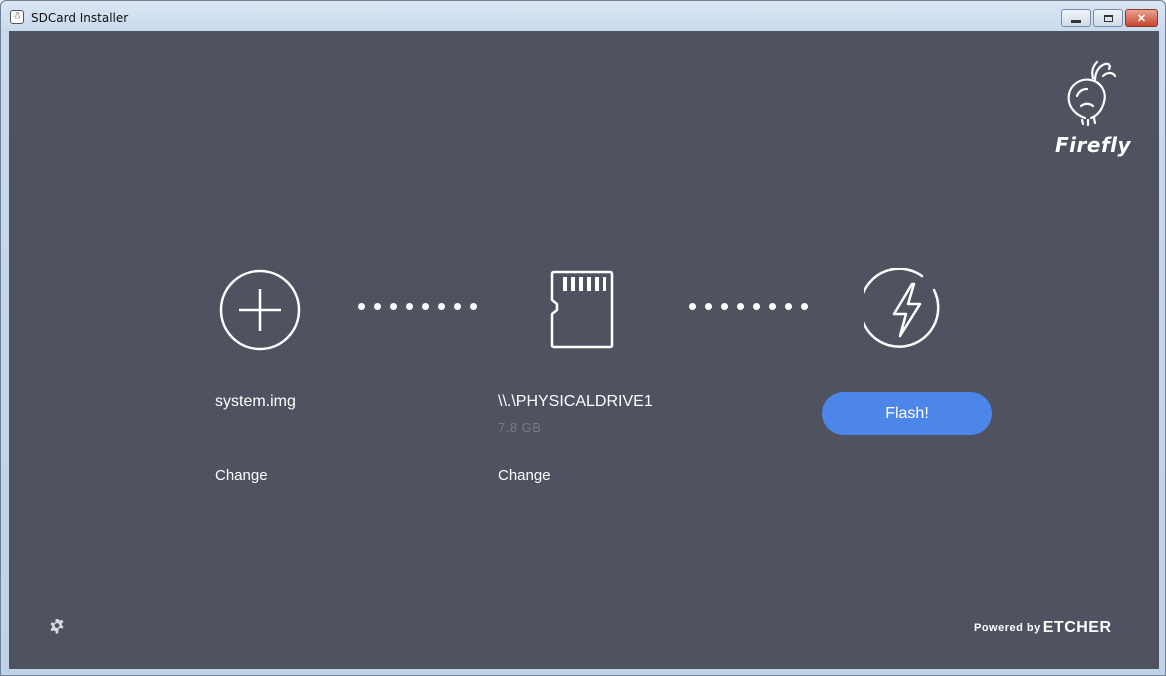  I want to click on flash-button: Flash!, so click(907, 413).